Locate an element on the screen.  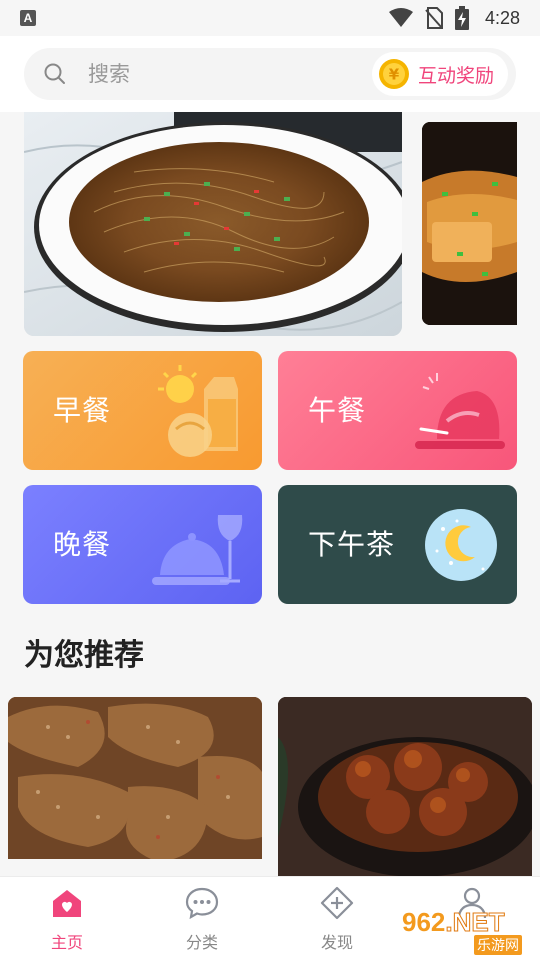
category-breakfast-label: 早餐 is located at coordinates (82, 410).